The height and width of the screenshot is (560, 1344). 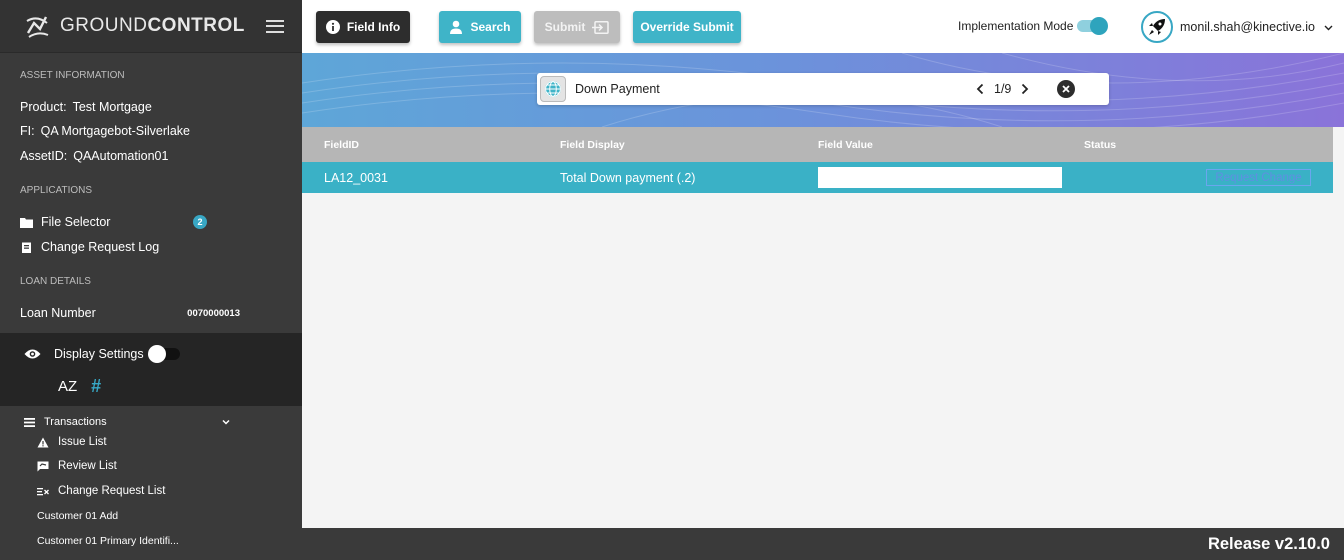 What do you see at coordinates (1033, 26) in the screenshot?
I see `implementation-mode: Implementation Mode` at bounding box center [1033, 26].